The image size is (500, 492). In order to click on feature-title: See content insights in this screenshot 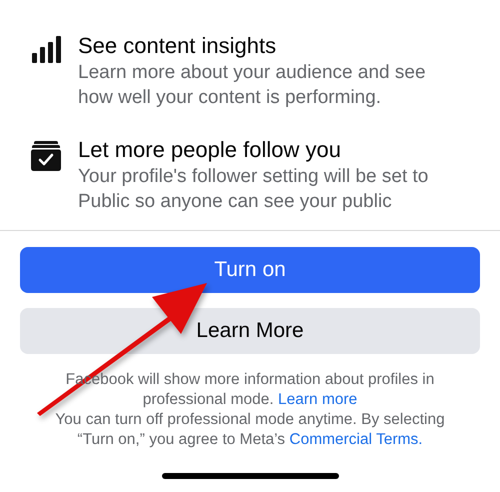, I will do `click(178, 46)`.